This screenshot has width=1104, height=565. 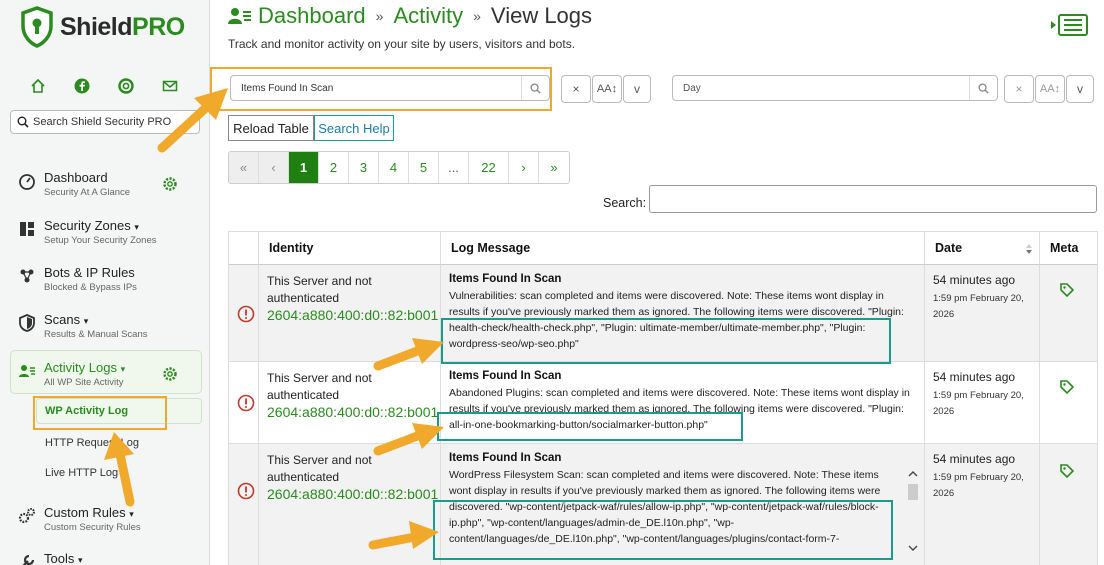 What do you see at coordinates (111, 328) in the screenshot?
I see `sidebar-item-scans: Scans ▾ Results & Manual Scans` at bounding box center [111, 328].